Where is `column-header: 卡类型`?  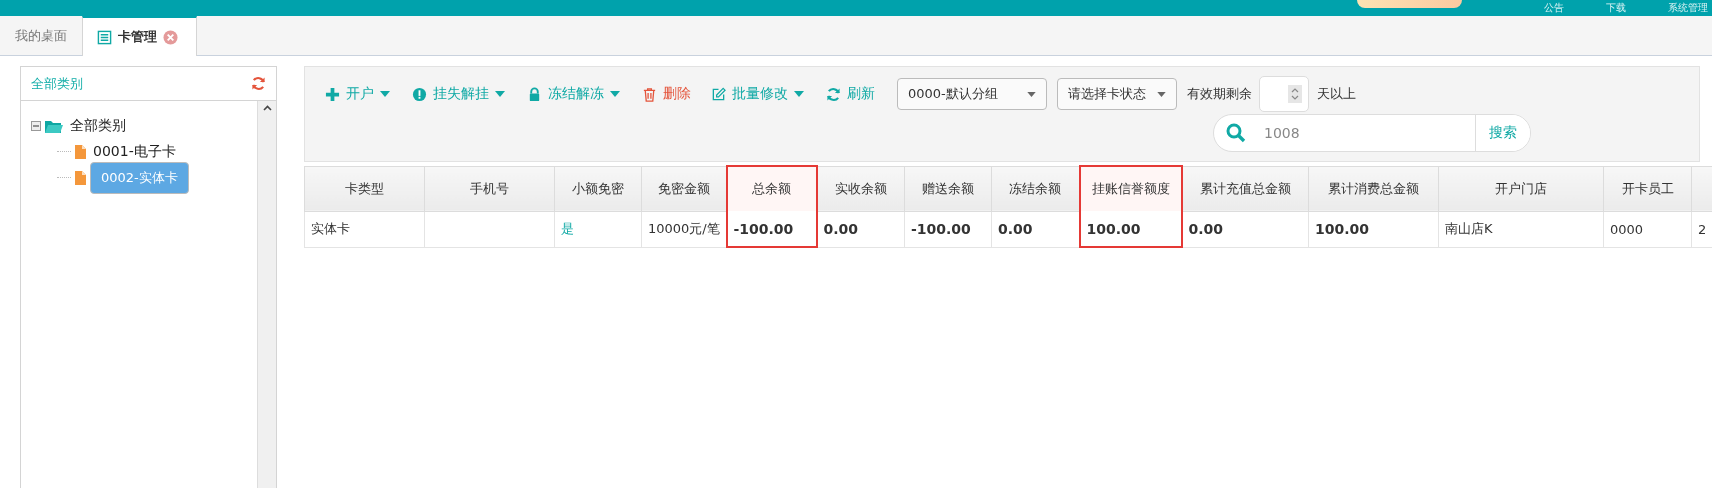 column-header: 卡类型 is located at coordinates (364, 188).